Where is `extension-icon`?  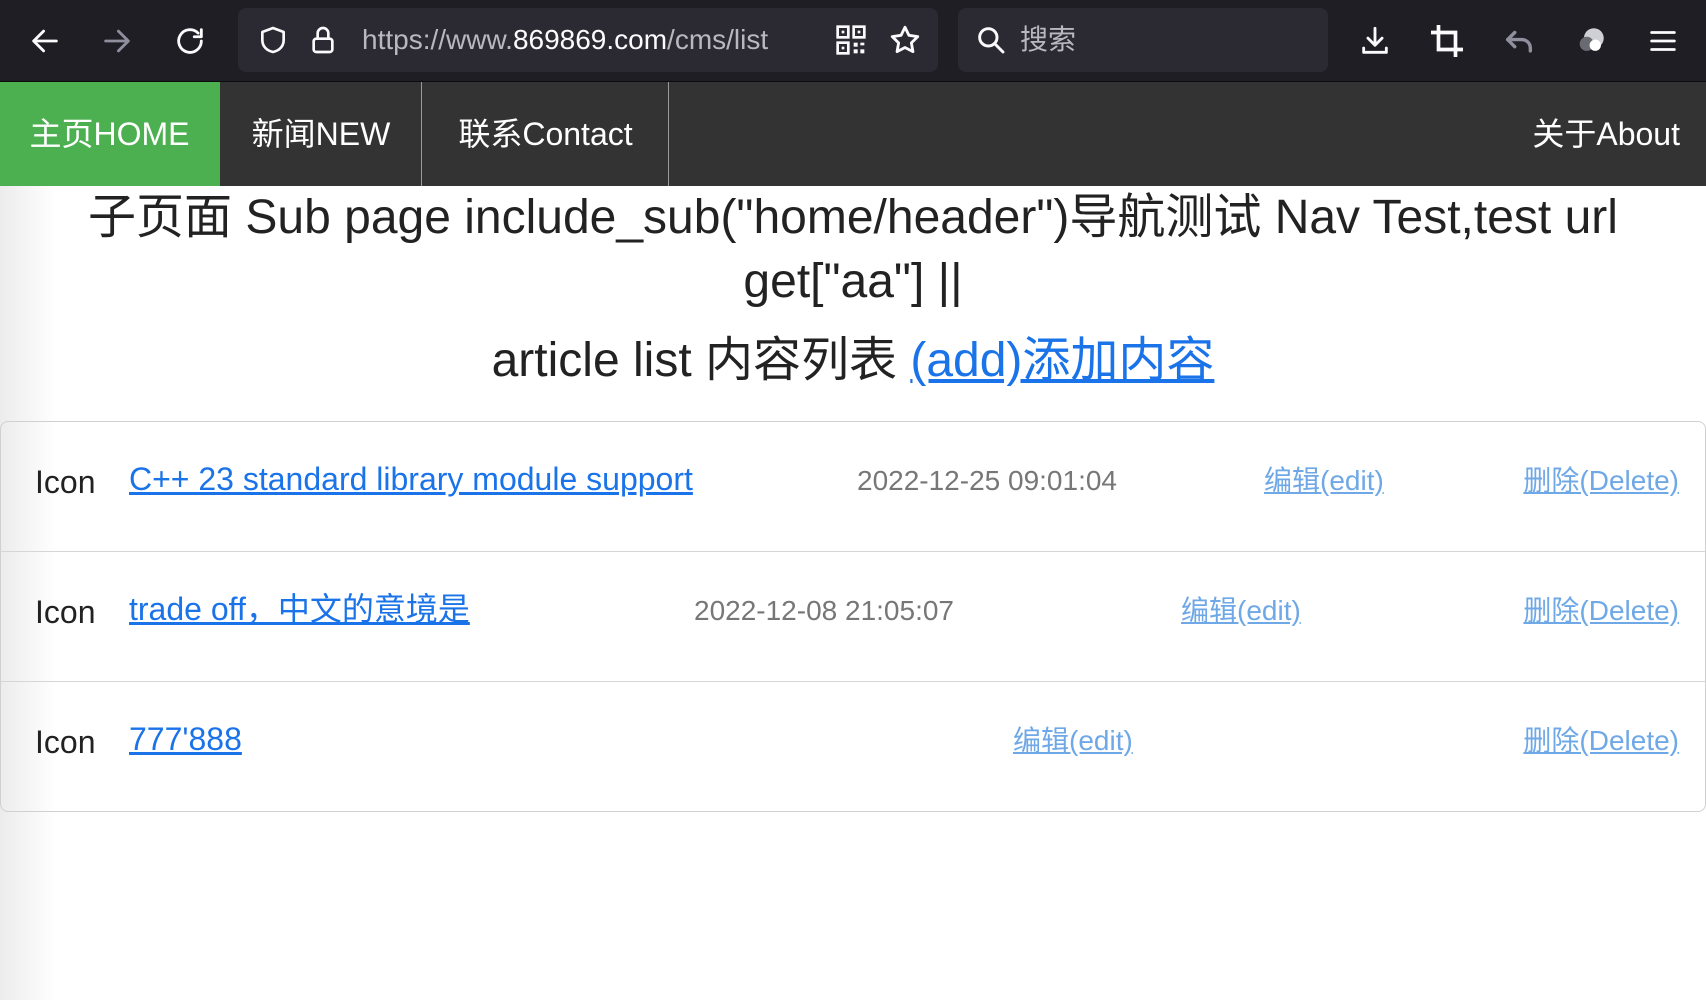 extension-icon is located at coordinates (1591, 39).